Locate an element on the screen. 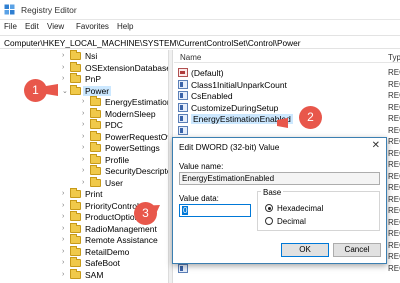 This screenshot has width=400, height=283. tree-item-label: PriorityControl is located at coordinates (112, 205).